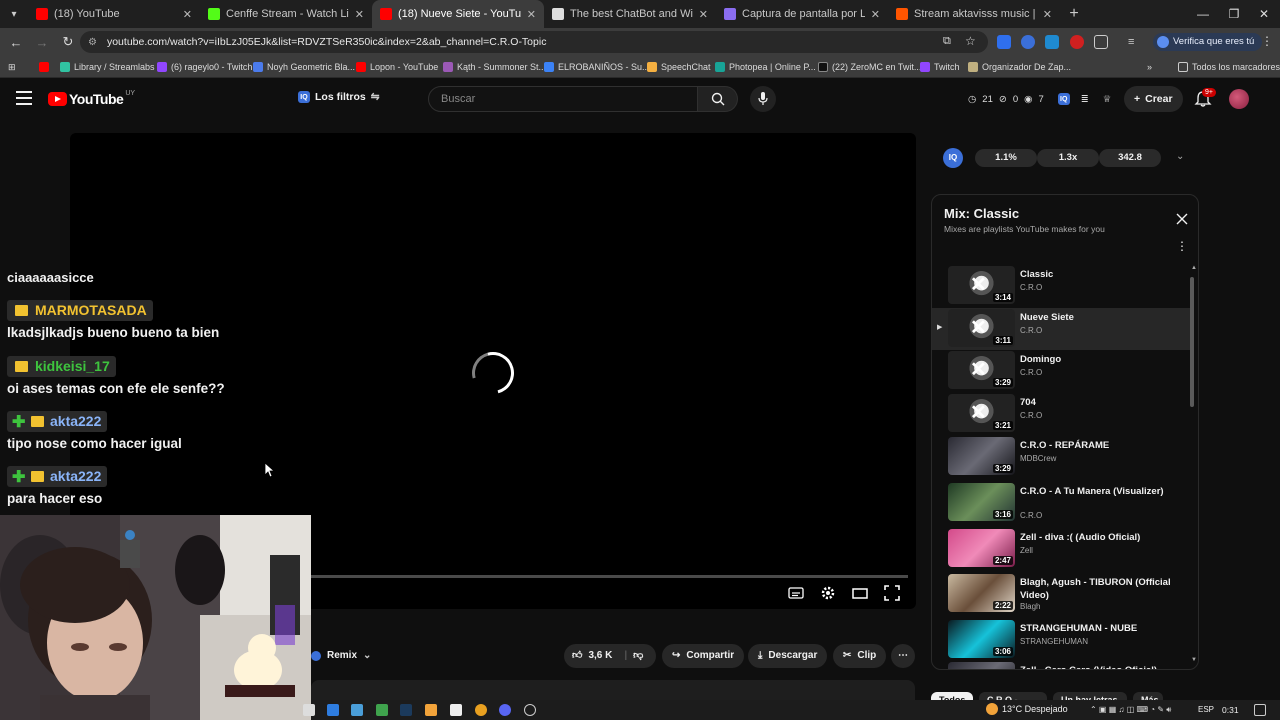 The image size is (1280, 720). What do you see at coordinates (12, 67) in the screenshot?
I see `apps-grid-icon: ⊞` at bounding box center [12, 67].